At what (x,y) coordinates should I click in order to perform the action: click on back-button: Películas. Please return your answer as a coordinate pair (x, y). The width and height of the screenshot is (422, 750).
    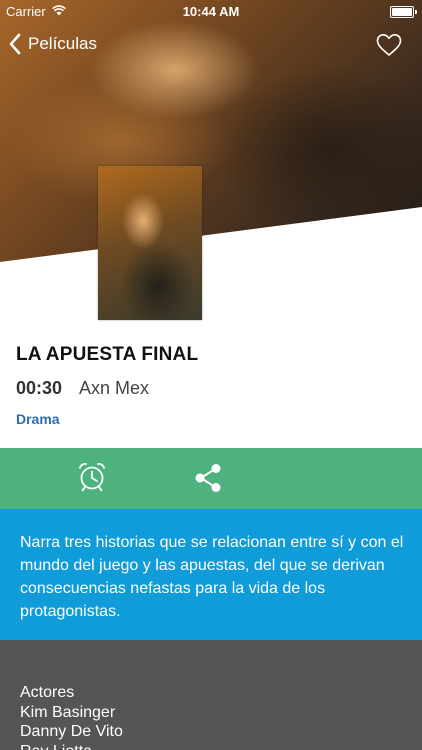
    Looking at the image, I should click on (52, 44).